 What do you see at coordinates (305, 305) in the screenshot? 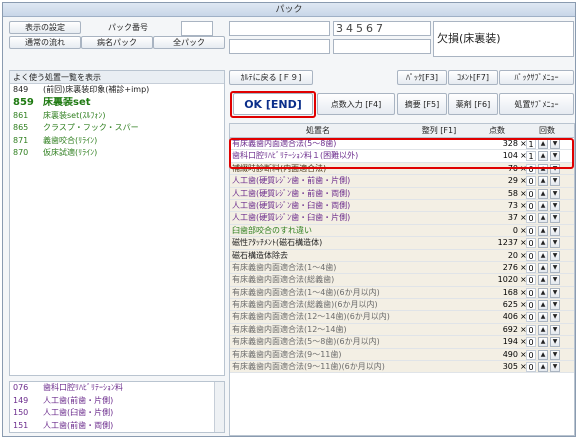
I see `treatment-name: 有床義歯内面適合法(総義歯)(6か月以内)` at bounding box center [305, 305].